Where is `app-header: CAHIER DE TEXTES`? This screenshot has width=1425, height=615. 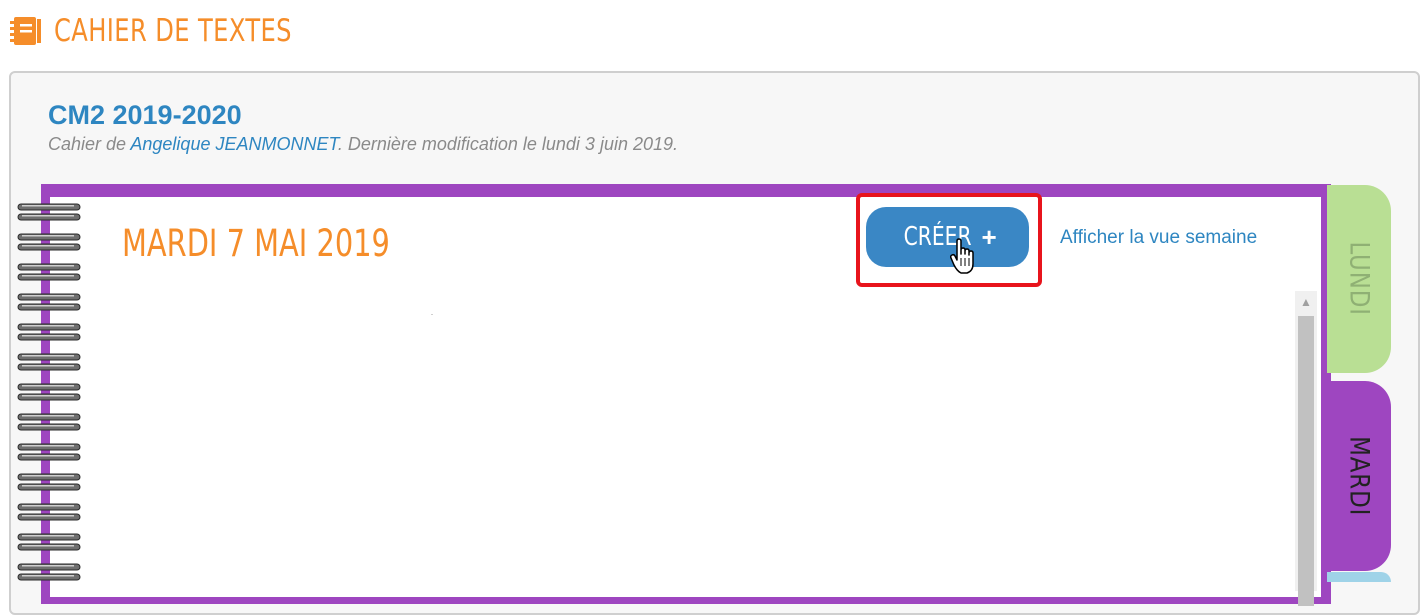
app-header: CAHIER DE TEXTES is located at coordinates (184, 31).